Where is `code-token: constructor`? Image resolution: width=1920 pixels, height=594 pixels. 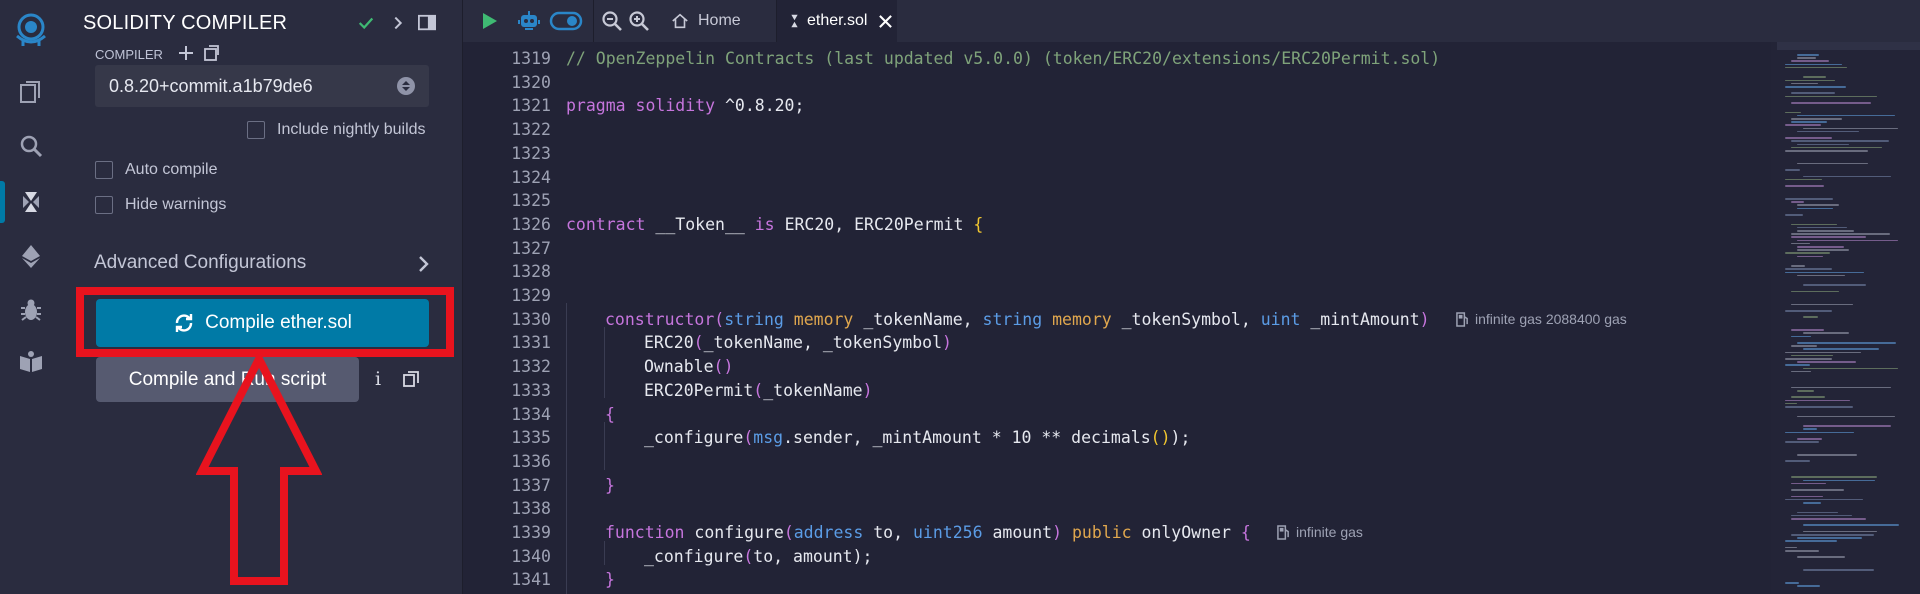
code-token: constructor is located at coordinates (660, 319).